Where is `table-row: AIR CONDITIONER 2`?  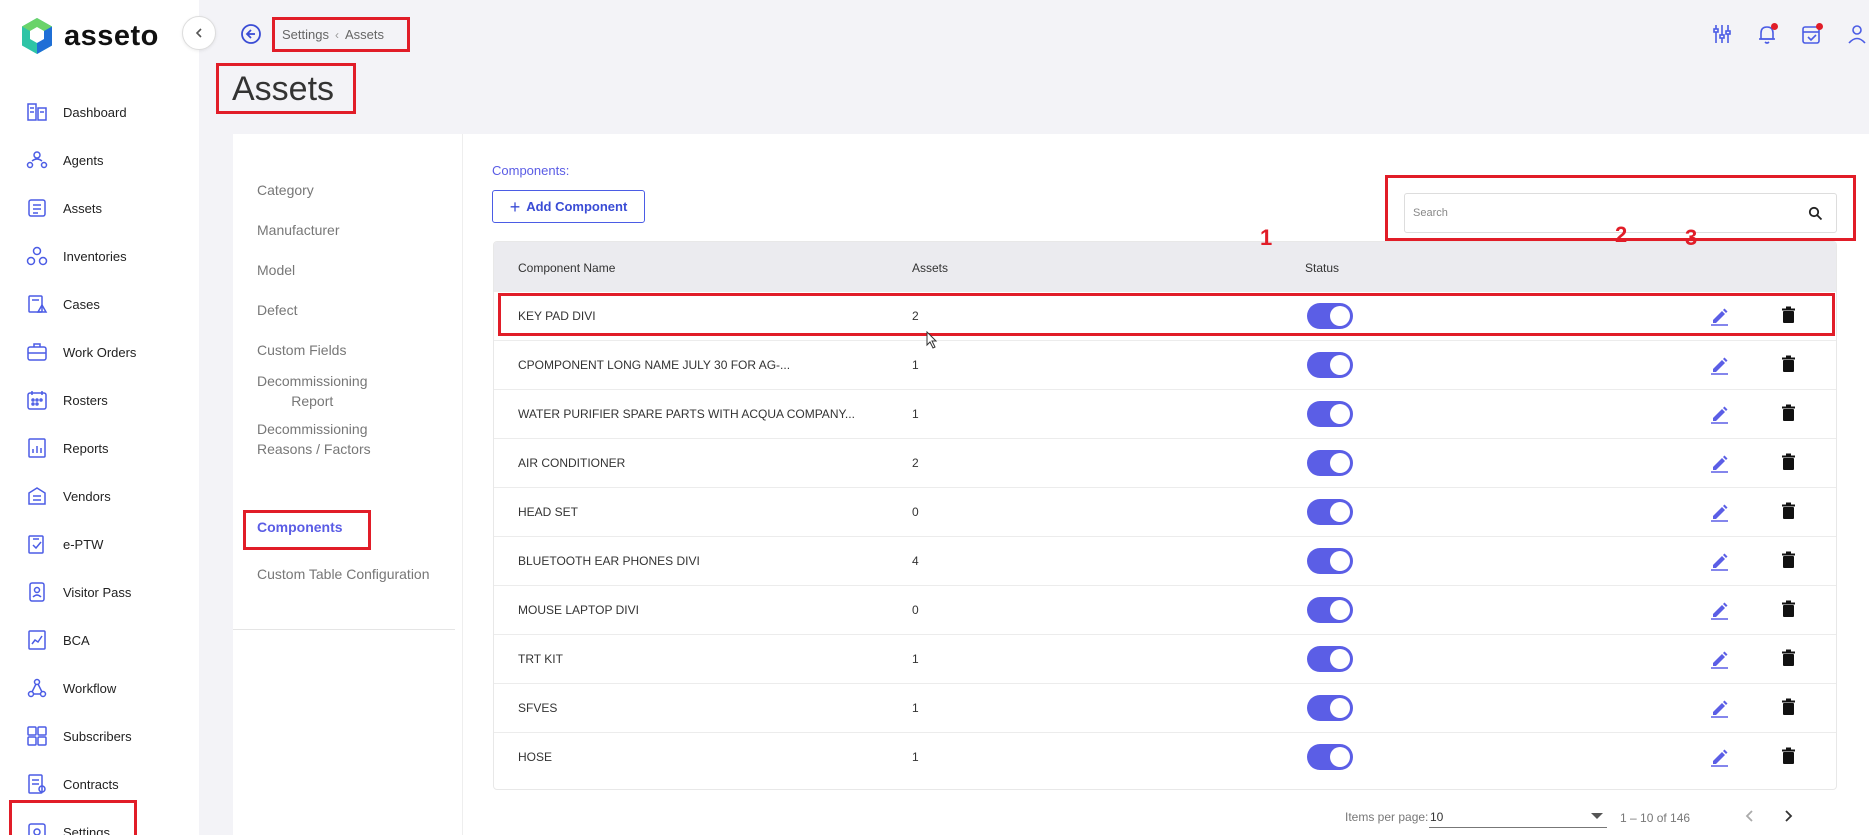 table-row: AIR CONDITIONER 2 is located at coordinates (1165, 462).